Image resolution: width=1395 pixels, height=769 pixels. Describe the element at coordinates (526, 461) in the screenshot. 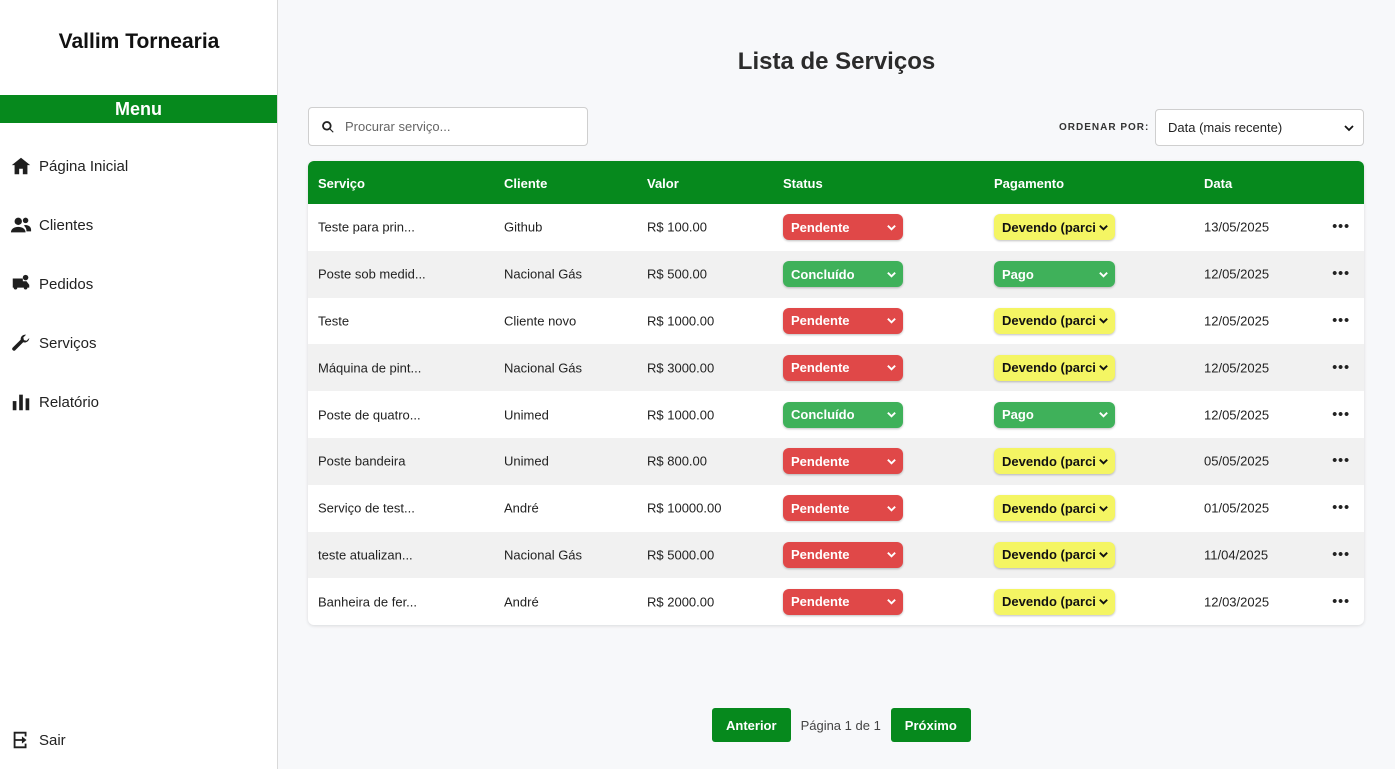

I see `cell-client: Unimed` at that location.